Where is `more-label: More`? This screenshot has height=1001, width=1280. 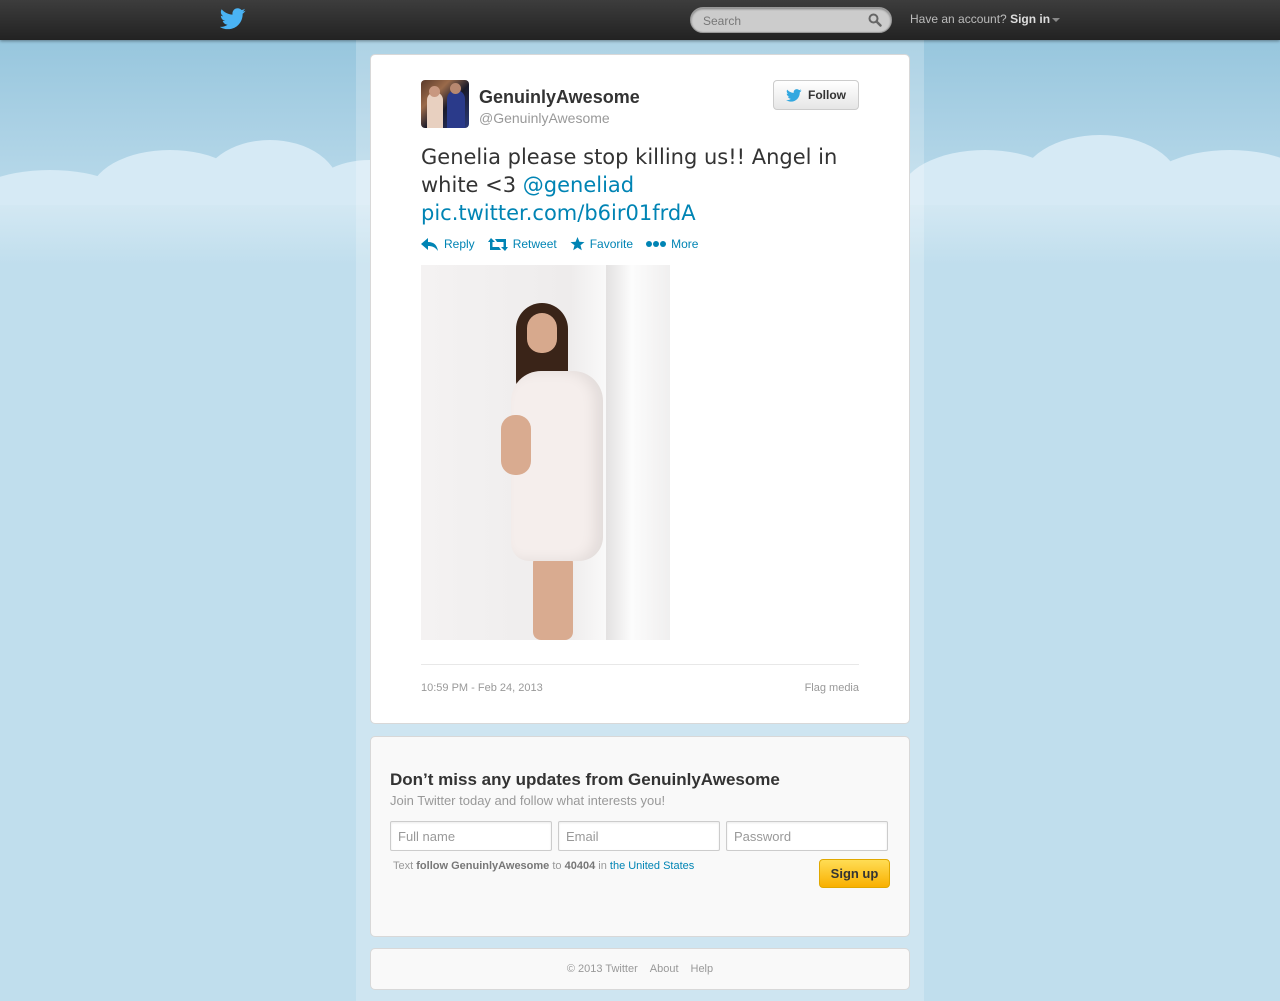
more-label: More is located at coordinates (685, 244).